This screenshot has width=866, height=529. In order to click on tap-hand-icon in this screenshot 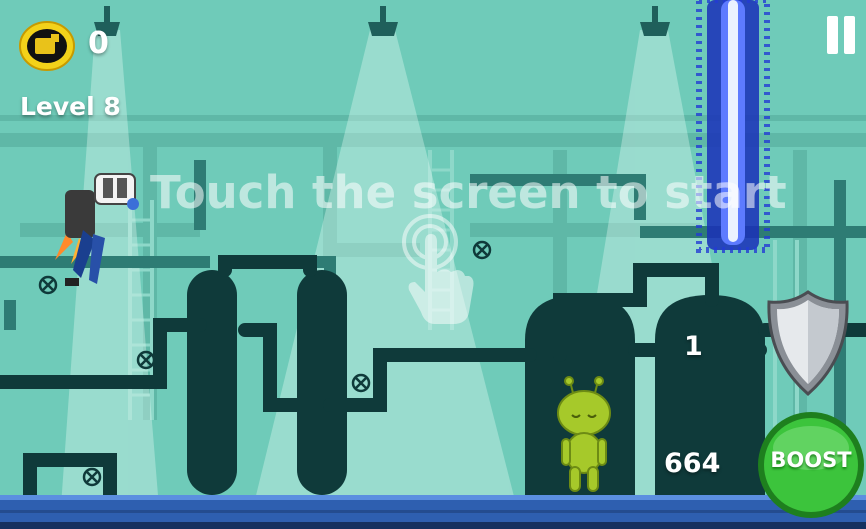, I will do `click(438, 269)`.